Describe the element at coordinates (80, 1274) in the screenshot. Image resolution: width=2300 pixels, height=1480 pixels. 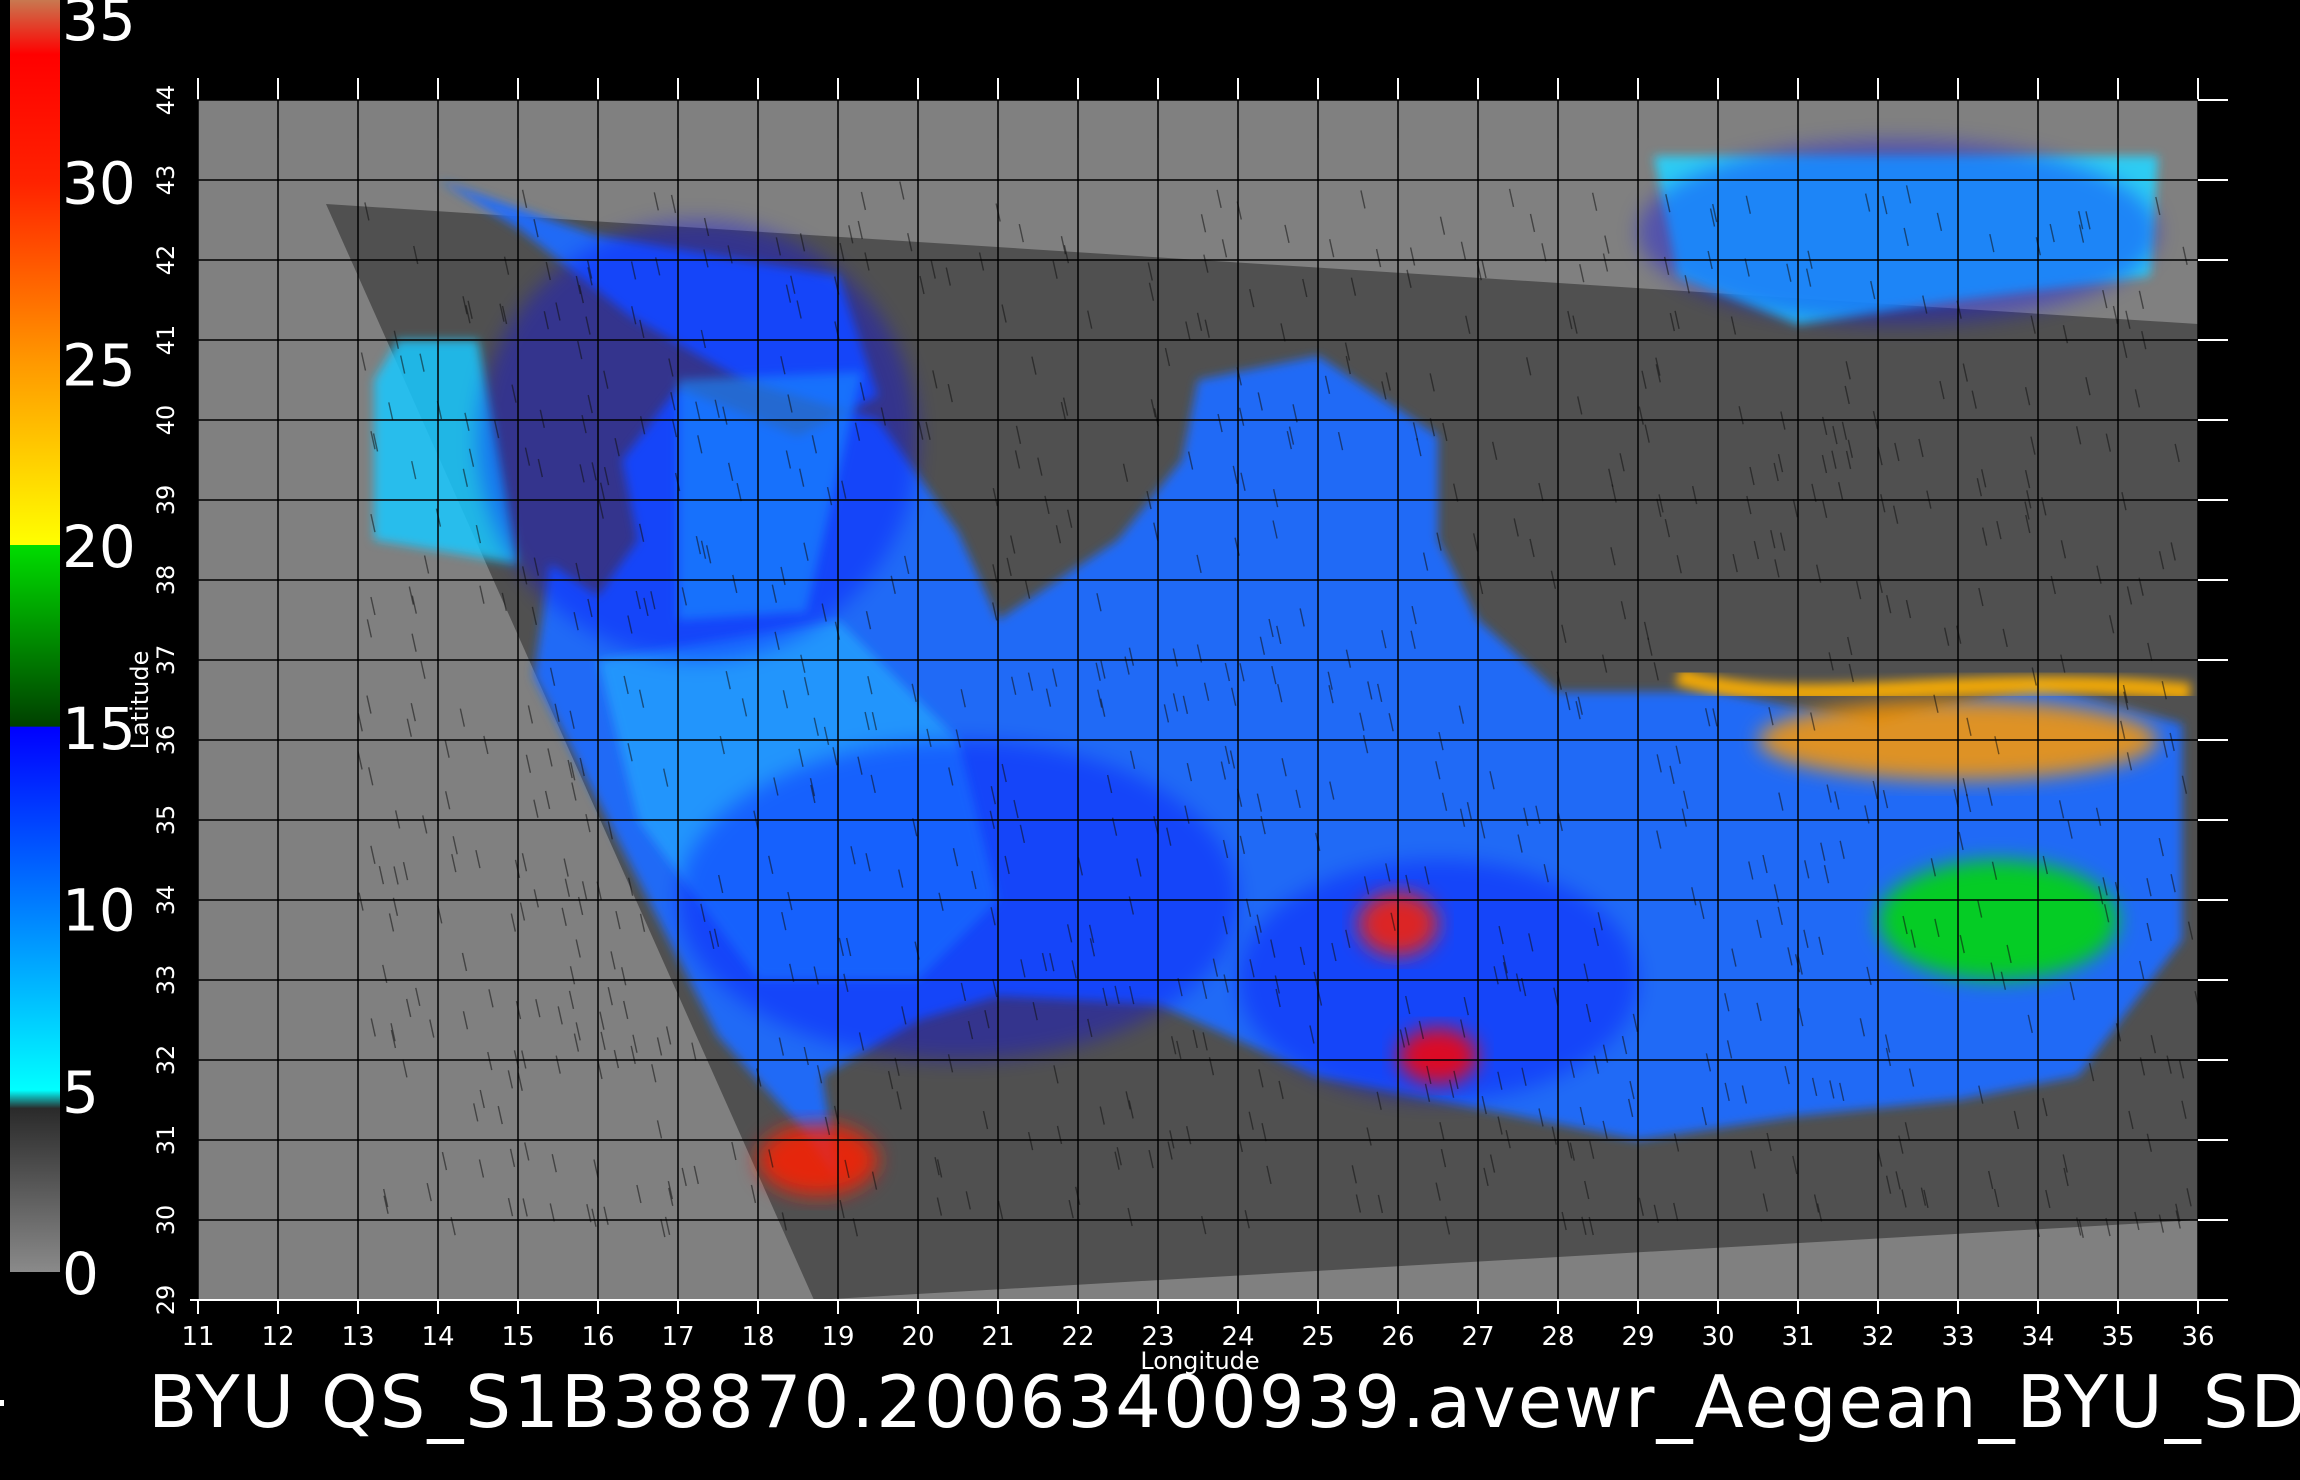
I see `colorbar-tick-label: 0` at that location.